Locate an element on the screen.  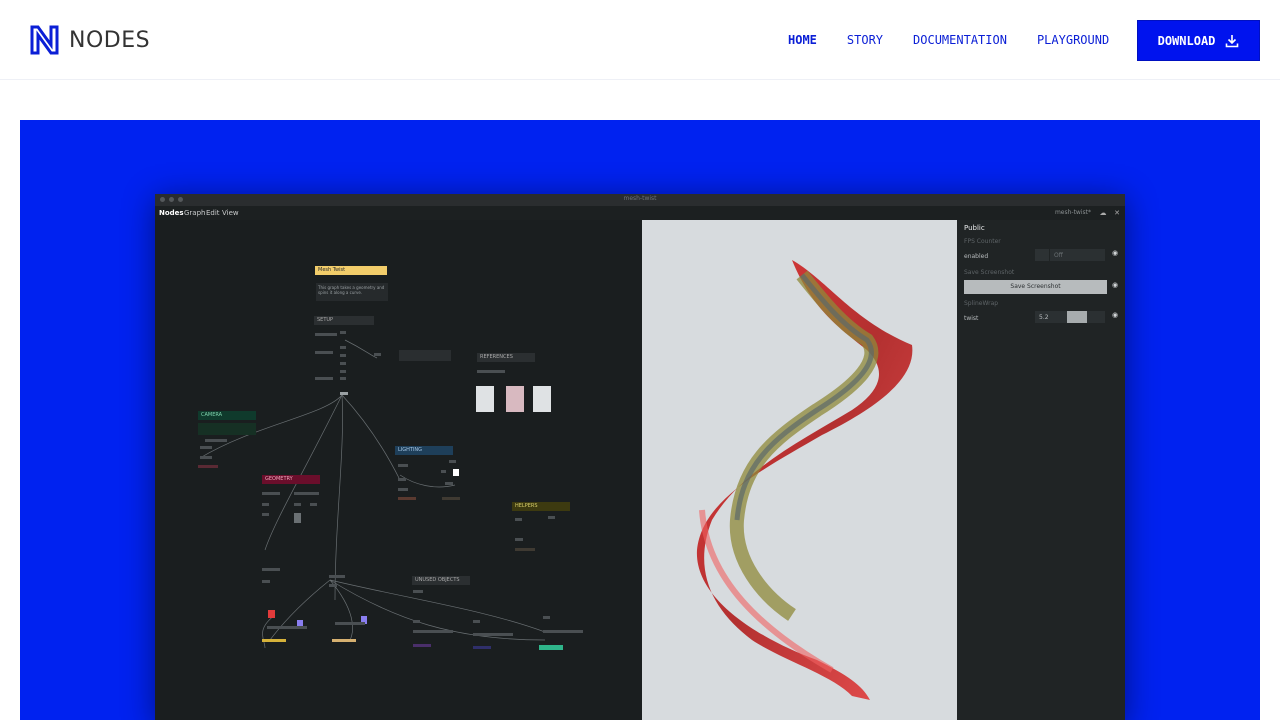
helpers-output-node is located at coordinates (525, 549).